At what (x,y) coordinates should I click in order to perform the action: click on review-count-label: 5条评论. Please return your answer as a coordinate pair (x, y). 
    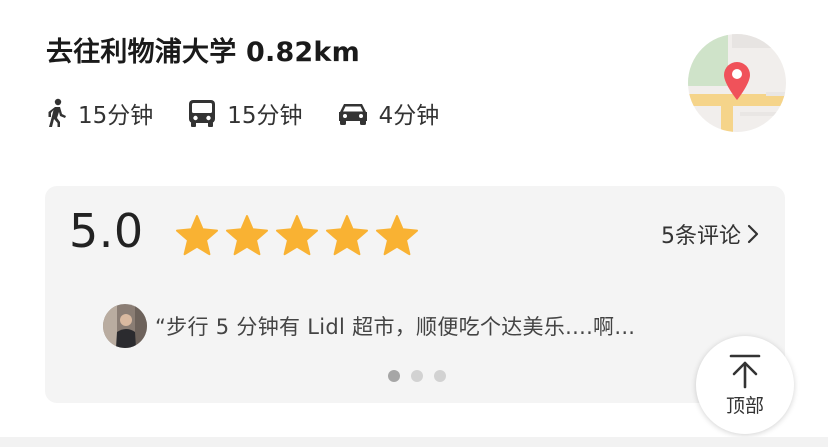
    Looking at the image, I should click on (701, 236).